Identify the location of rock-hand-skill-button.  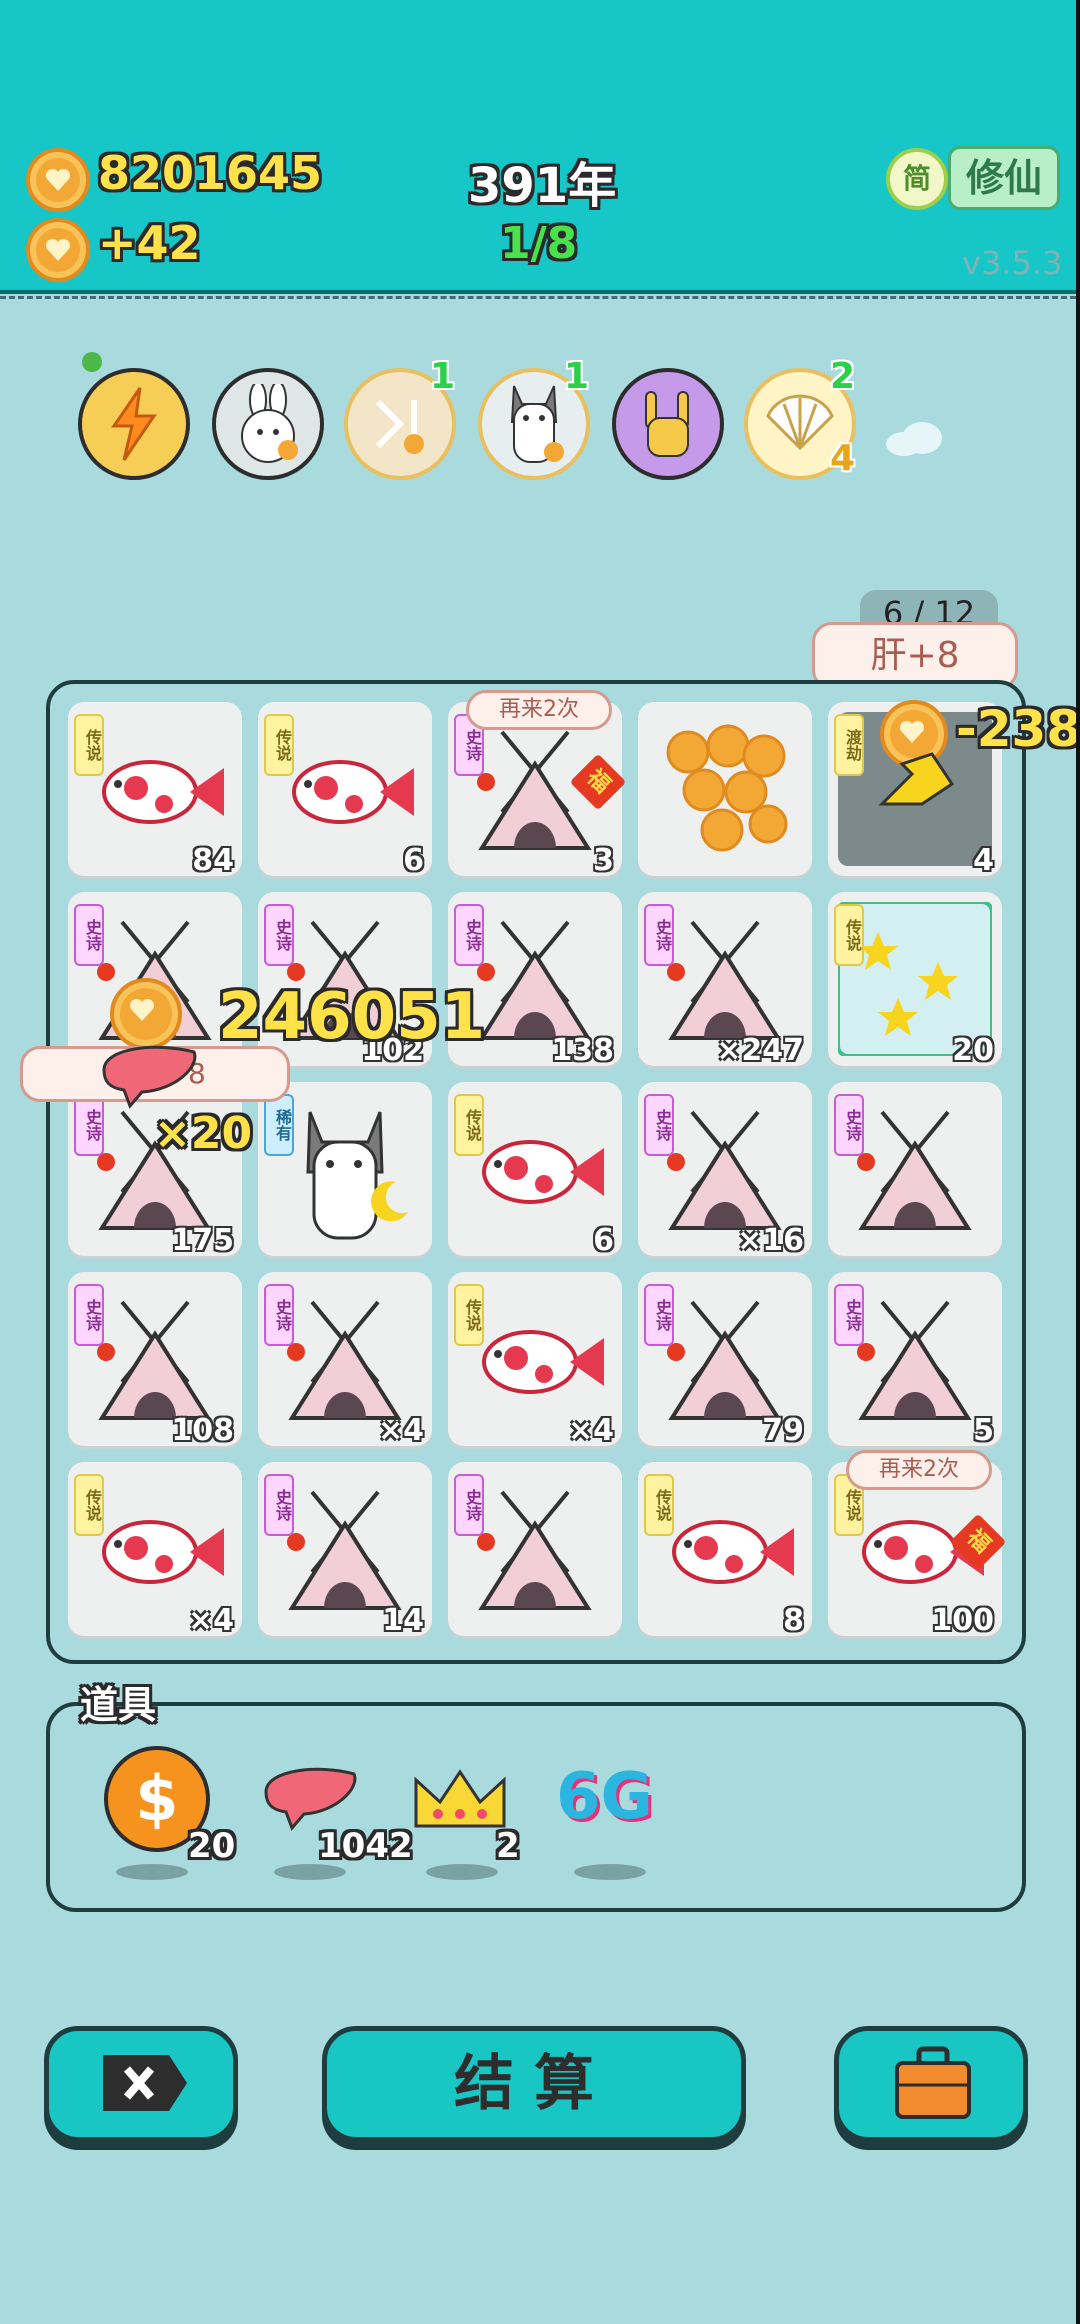
(668, 424).